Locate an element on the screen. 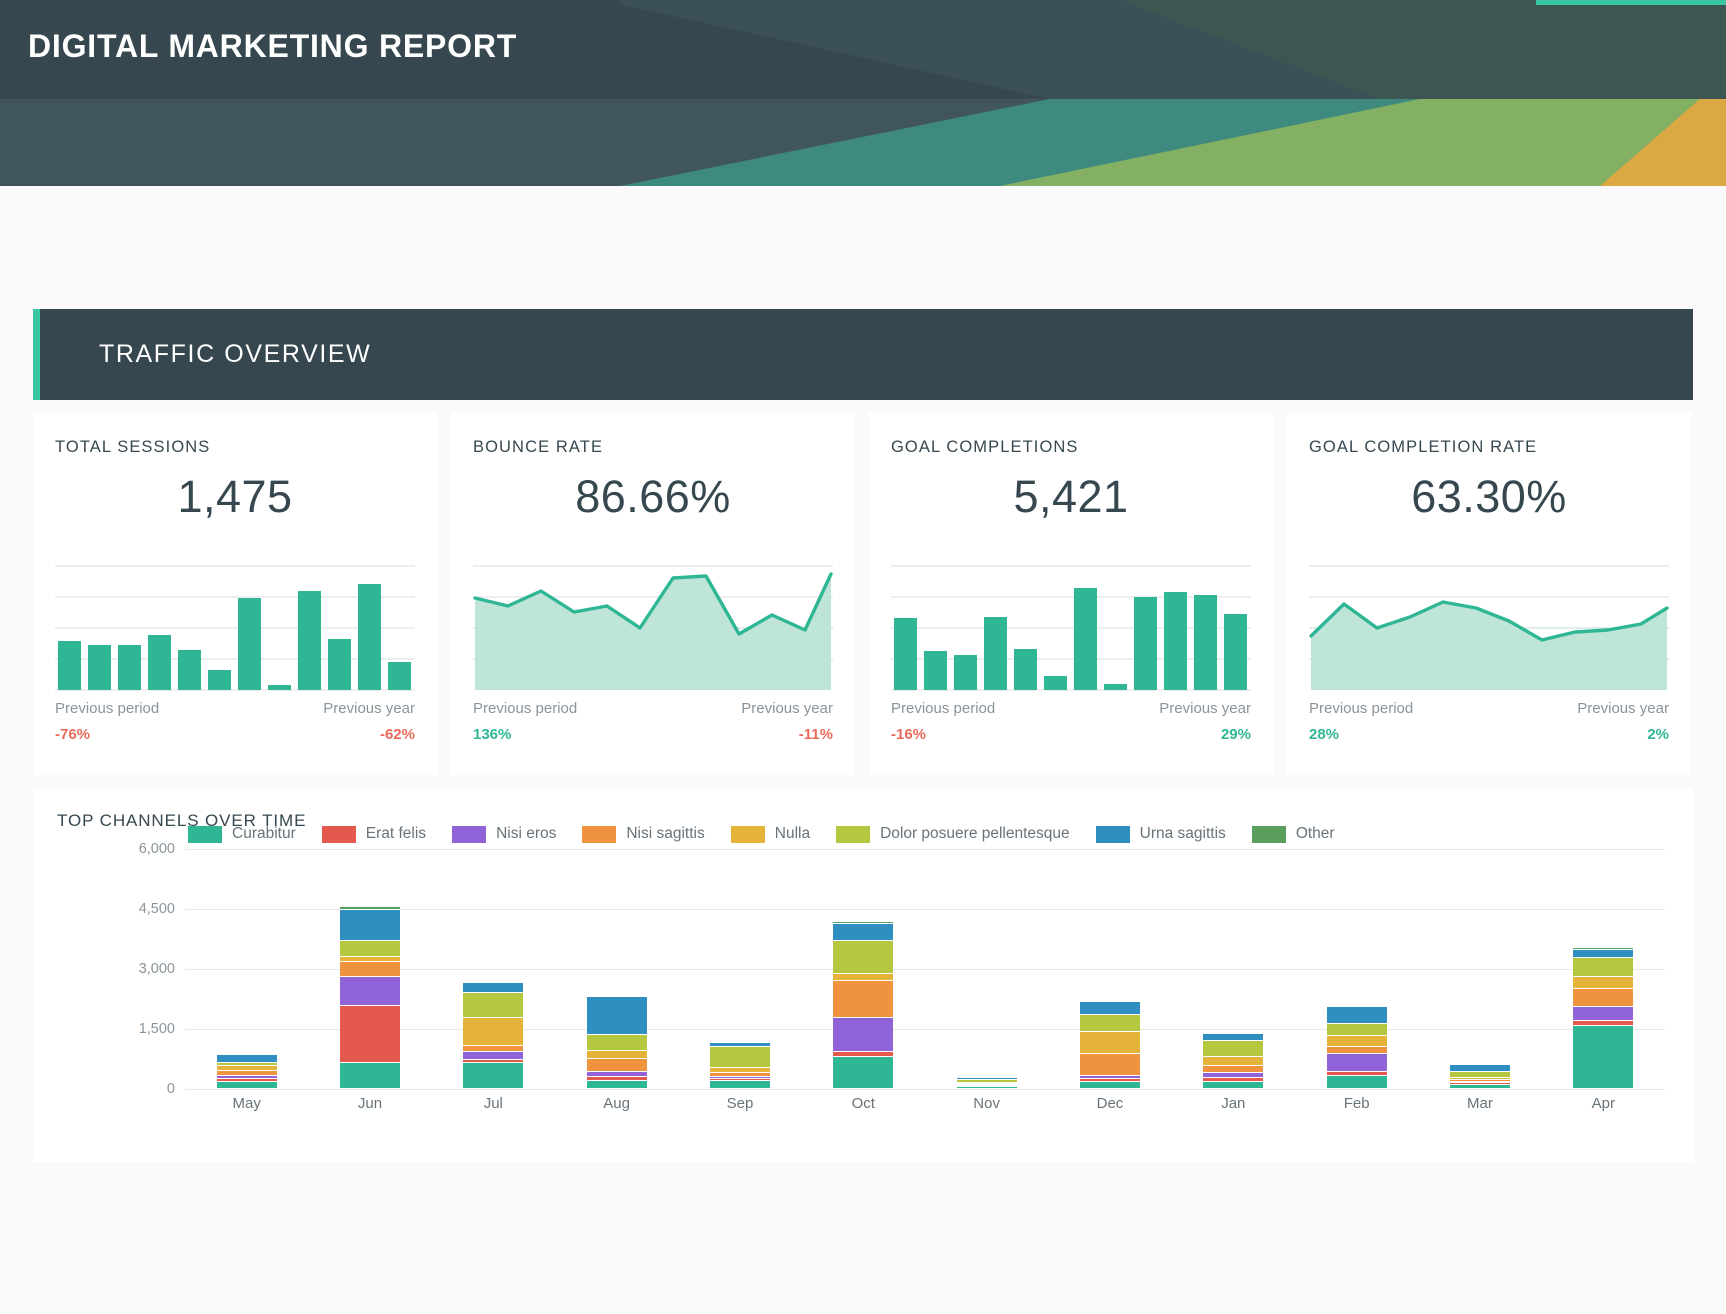  kpi-label: TOTAL SESSIONS is located at coordinates (133, 447).